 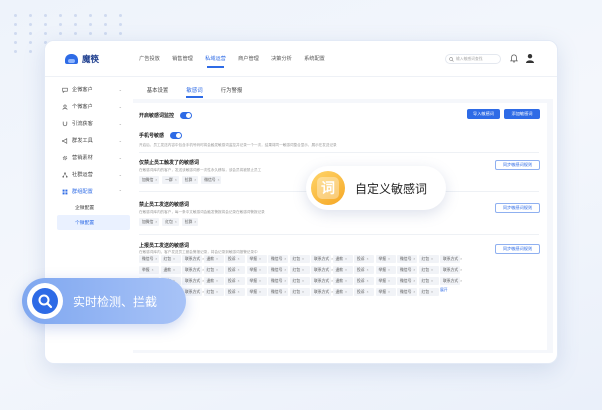 What do you see at coordinates (93, 89) in the screenshot?
I see `sidebar-item-wecom-customers: 企微客户 ⌄` at bounding box center [93, 89].